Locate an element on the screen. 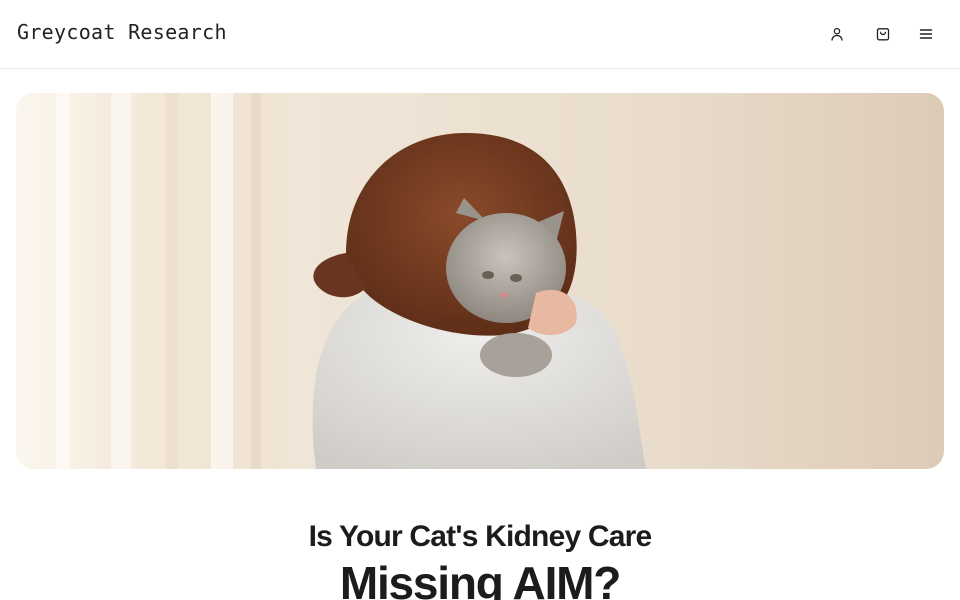 The image size is (960, 600). menu-icon is located at coordinates (926, 34).